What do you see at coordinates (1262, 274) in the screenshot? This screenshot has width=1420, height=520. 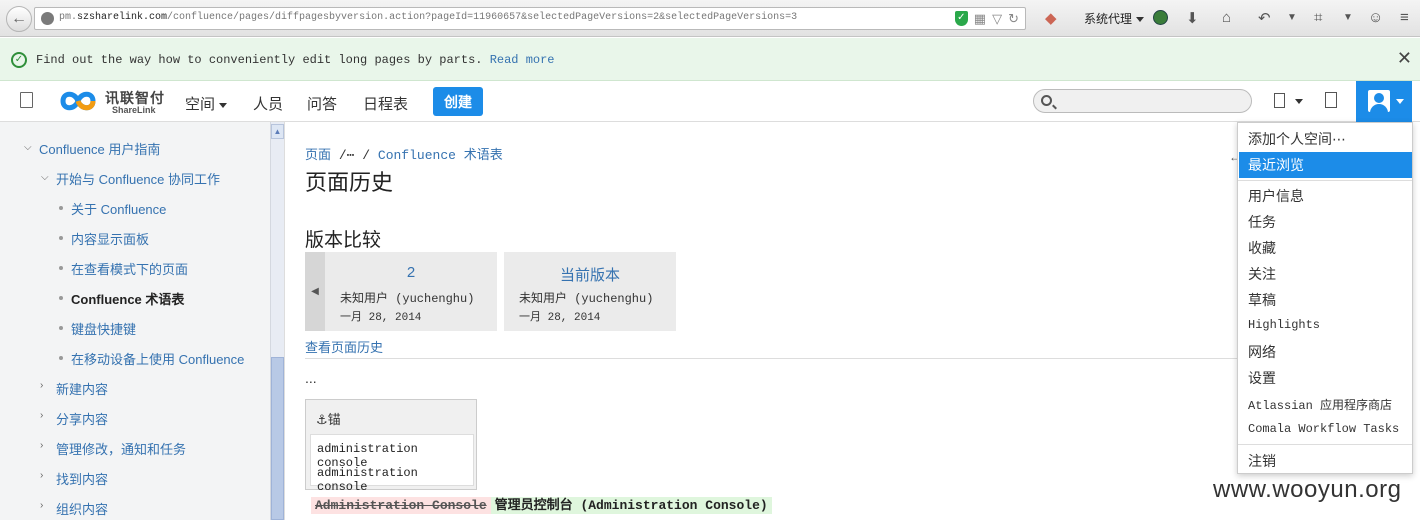 I see `menu-watches: 关注` at bounding box center [1262, 274].